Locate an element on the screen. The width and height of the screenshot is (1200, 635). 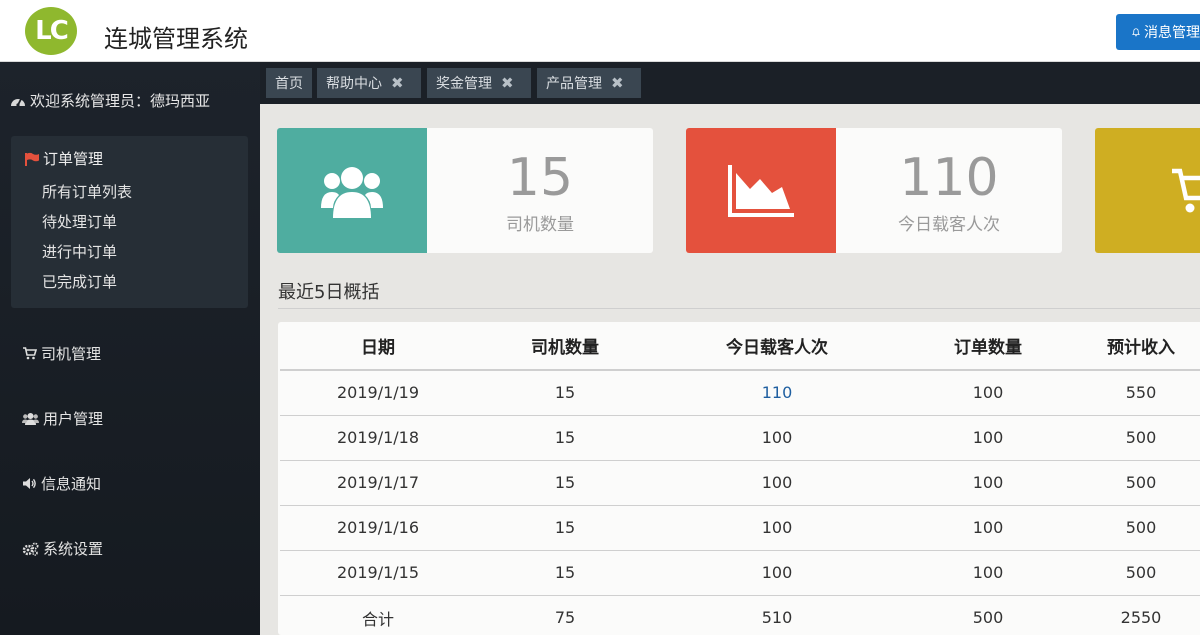
gears-icon is located at coordinates (30, 549).